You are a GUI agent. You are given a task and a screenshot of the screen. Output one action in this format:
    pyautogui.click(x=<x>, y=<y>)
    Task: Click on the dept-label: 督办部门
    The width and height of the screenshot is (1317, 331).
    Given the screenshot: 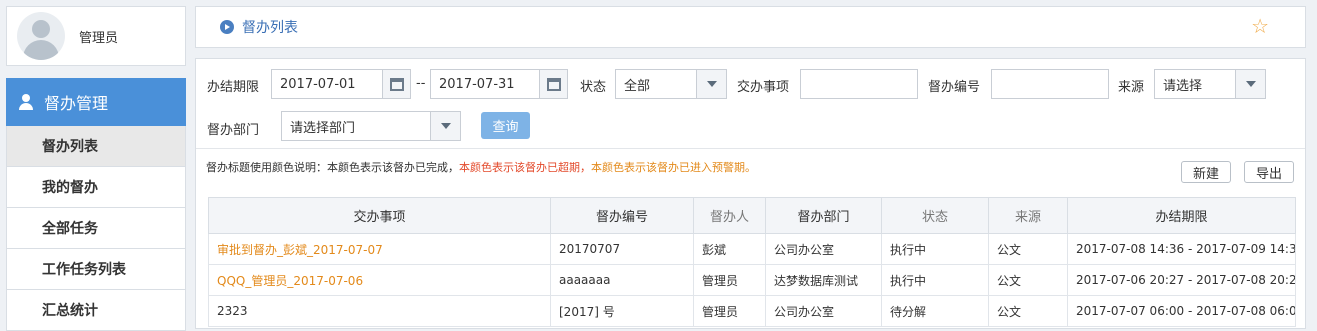 What is the action you would take?
    pyautogui.click(x=233, y=130)
    